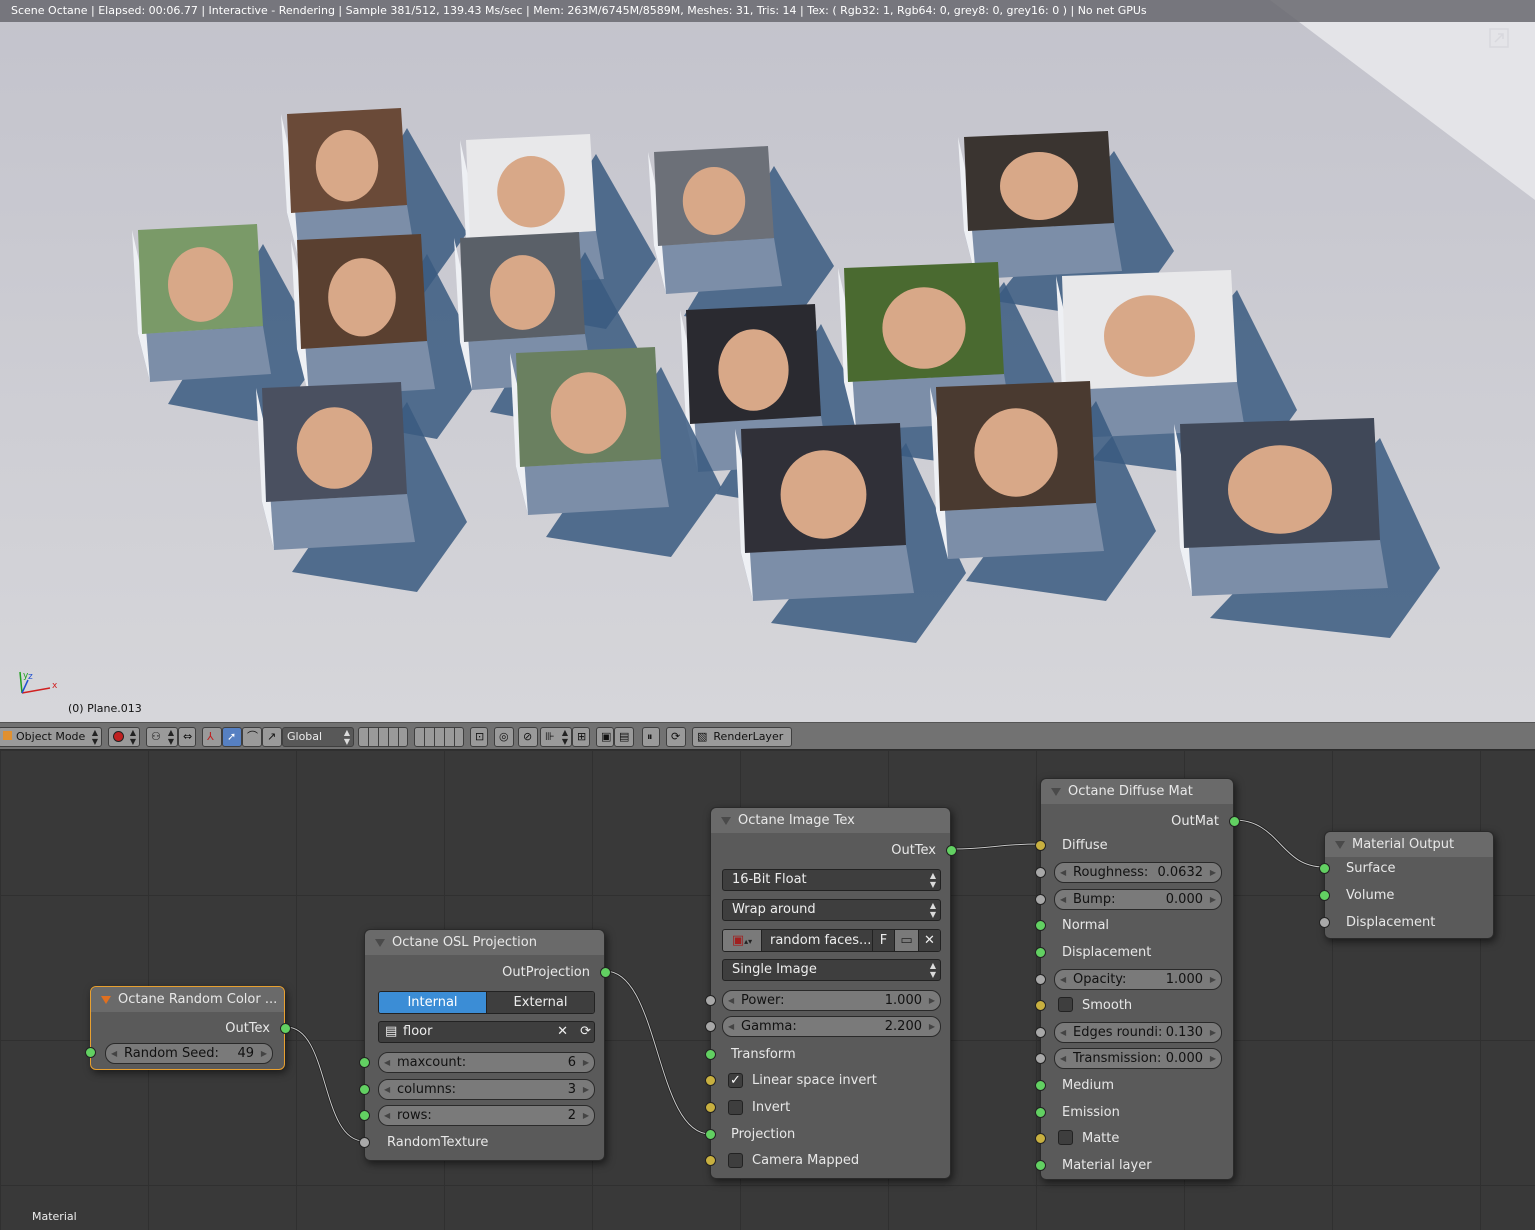 Image resolution: width=1535 pixels, height=1230 pixels. I want to click on input-socket-transmission, so click(1040, 1058).